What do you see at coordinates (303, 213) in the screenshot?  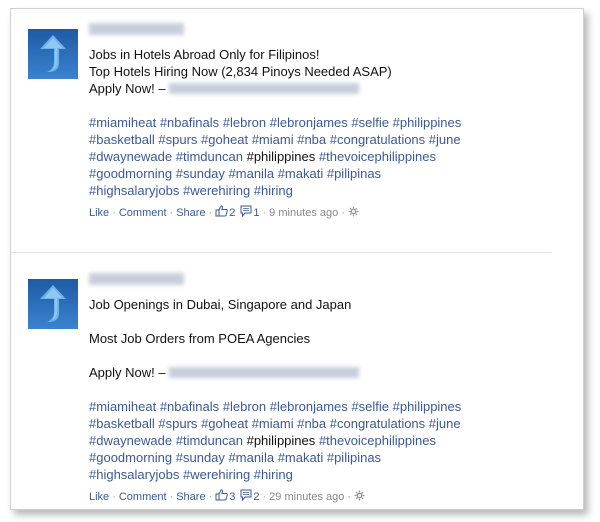 I see `timestamp: 9 minutes ago` at bounding box center [303, 213].